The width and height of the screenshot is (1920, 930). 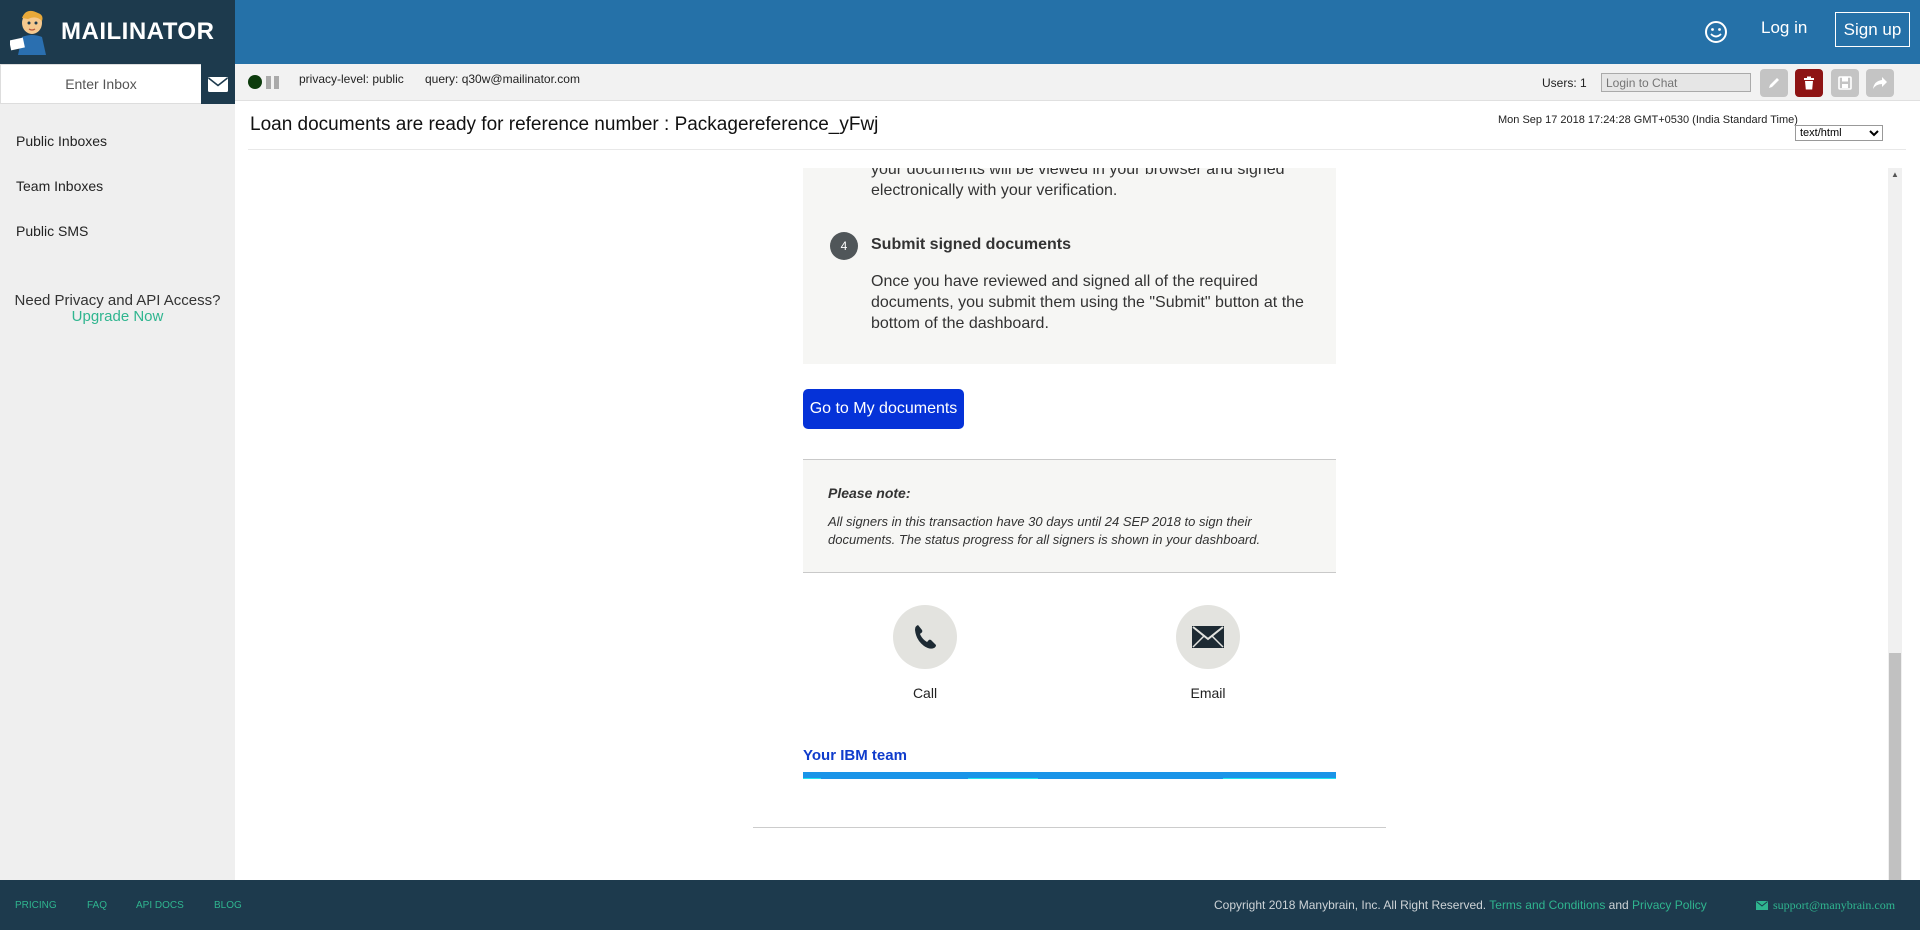 I want to click on save-button, so click(x=1845, y=83).